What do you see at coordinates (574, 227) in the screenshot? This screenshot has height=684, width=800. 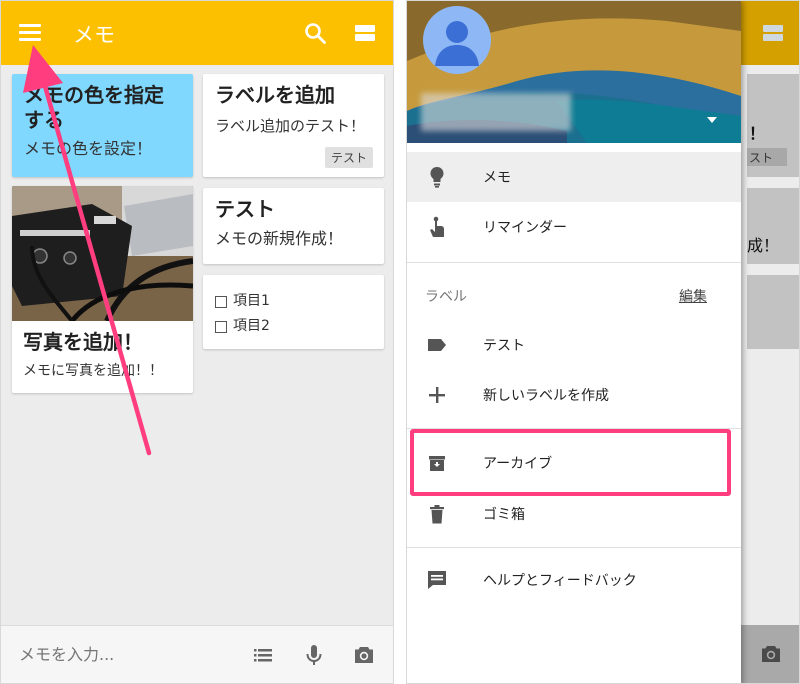 I see `drawer-item-reminders: リマインダー` at bounding box center [574, 227].